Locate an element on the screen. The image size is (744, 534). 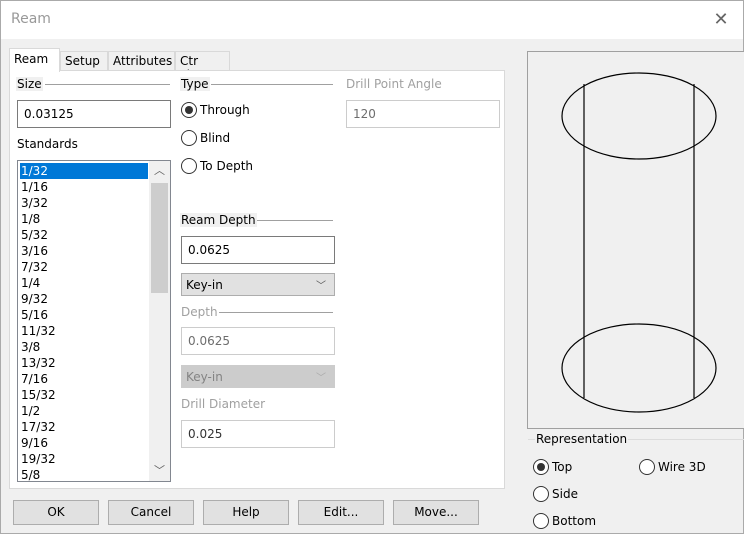
scroll-thumb is located at coordinates (159, 238).